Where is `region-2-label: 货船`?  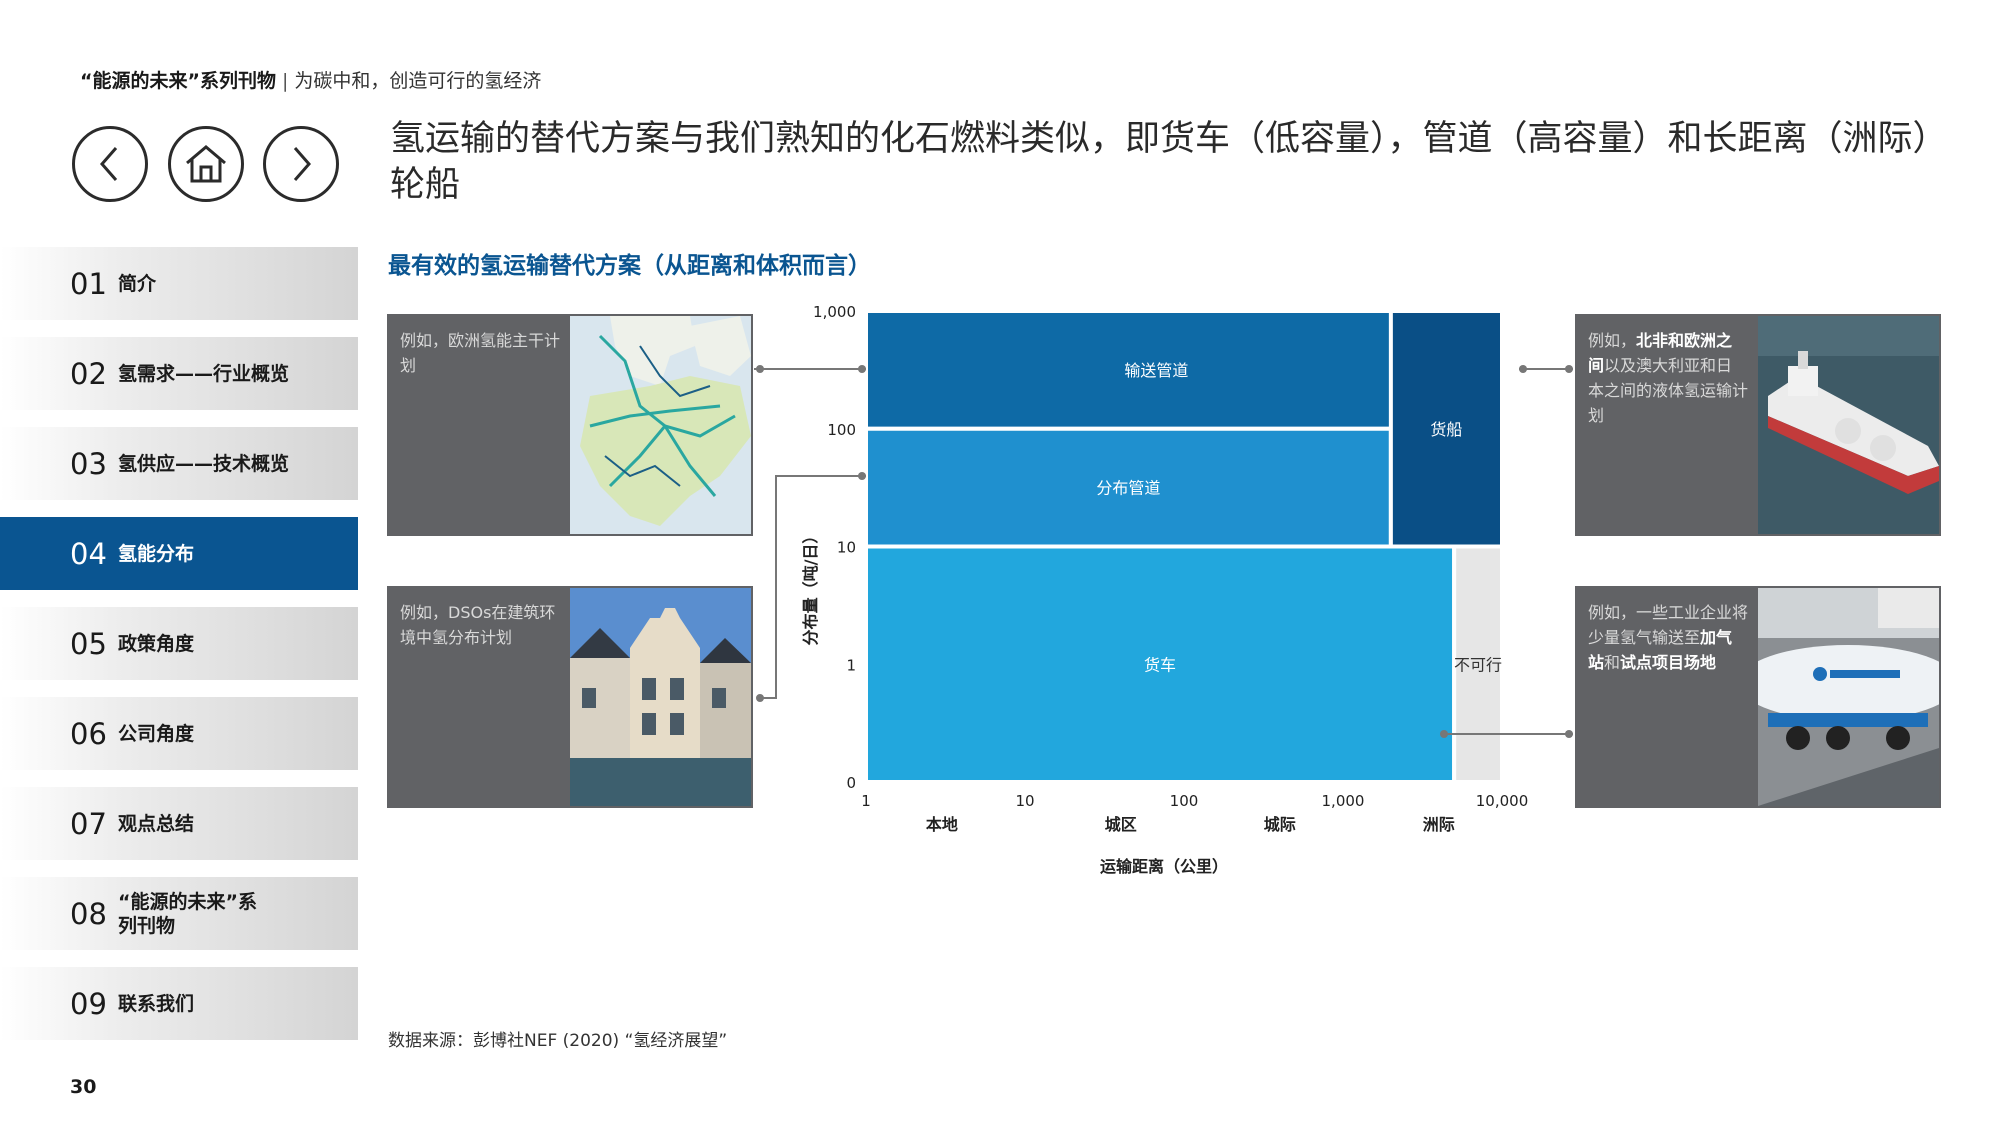 region-2-label: 货船 is located at coordinates (1446, 429).